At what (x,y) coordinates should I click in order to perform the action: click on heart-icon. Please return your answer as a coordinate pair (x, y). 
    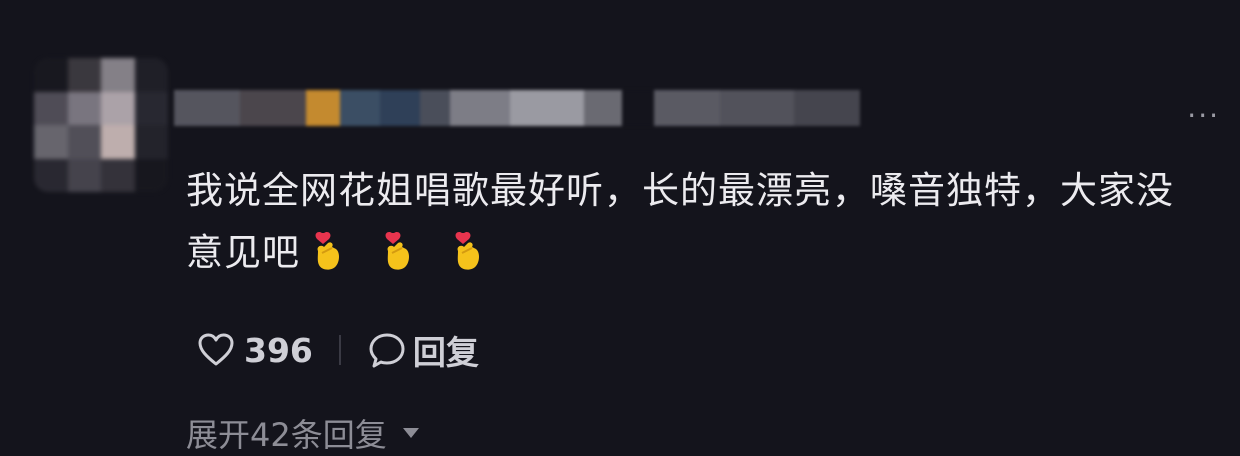
    Looking at the image, I should click on (216, 349).